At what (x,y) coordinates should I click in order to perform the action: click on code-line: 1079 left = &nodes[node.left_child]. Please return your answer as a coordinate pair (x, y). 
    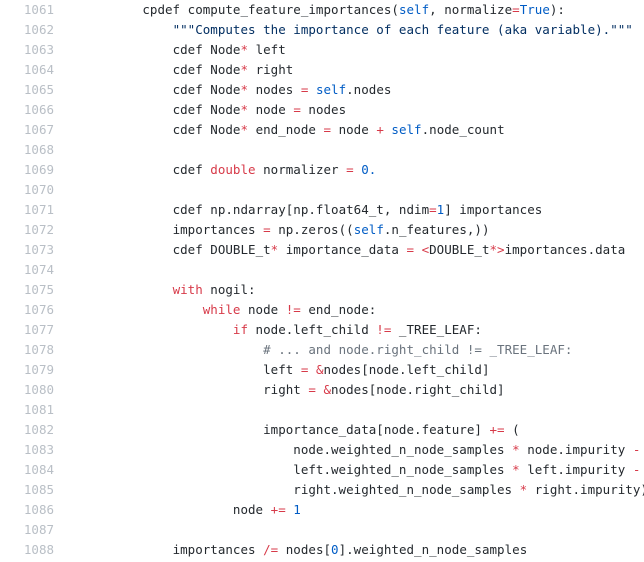
    Looking at the image, I should click on (322, 370).